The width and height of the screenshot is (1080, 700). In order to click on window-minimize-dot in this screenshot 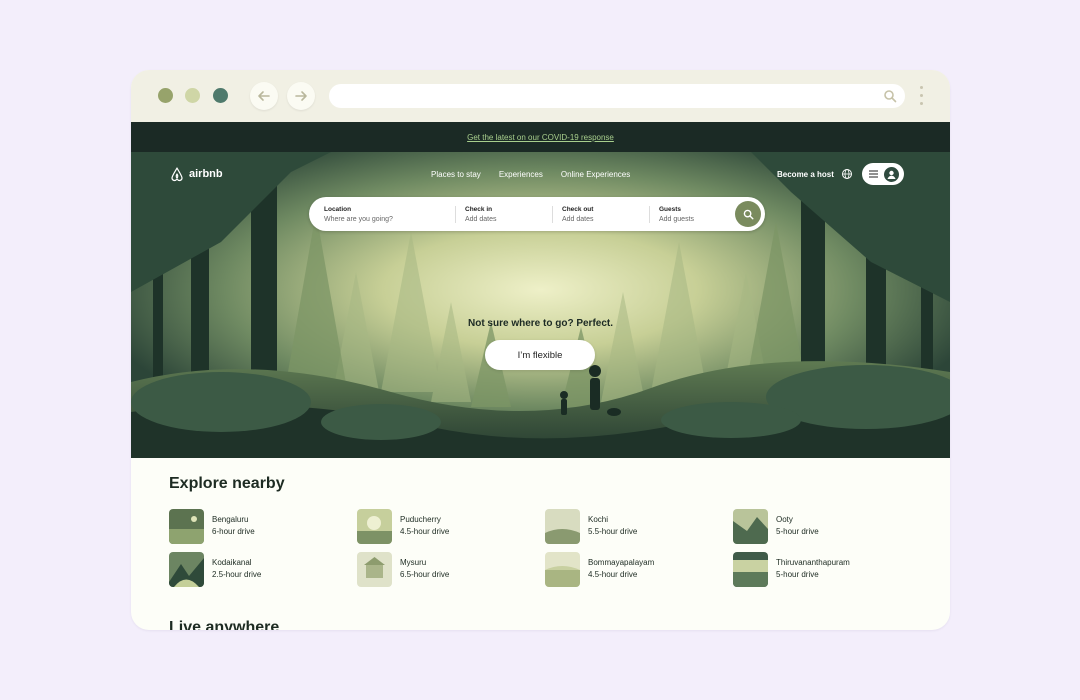, I will do `click(192, 95)`.